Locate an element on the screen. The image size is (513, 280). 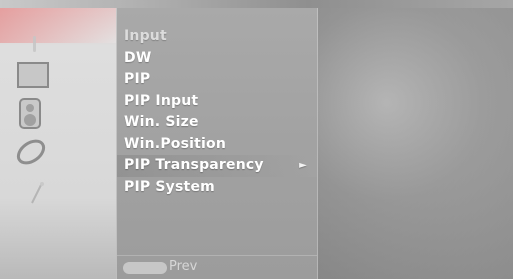
screen-icon is located at coordinates (33, 75).